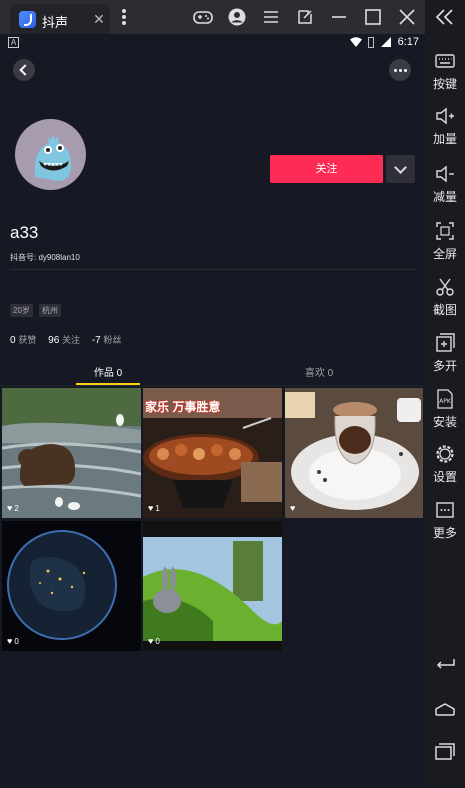 Image resolution: width=465 pixels, height=788 pixels. I want to click on video-tile-bbq: 家乐 万事胜意 ♥ 1, so click(212, 453).